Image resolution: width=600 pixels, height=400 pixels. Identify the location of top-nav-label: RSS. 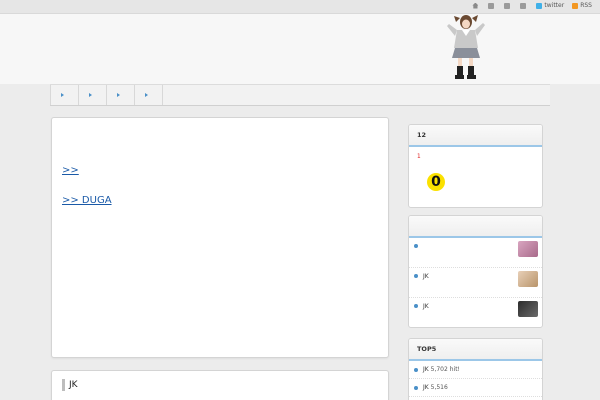
(586, 5).